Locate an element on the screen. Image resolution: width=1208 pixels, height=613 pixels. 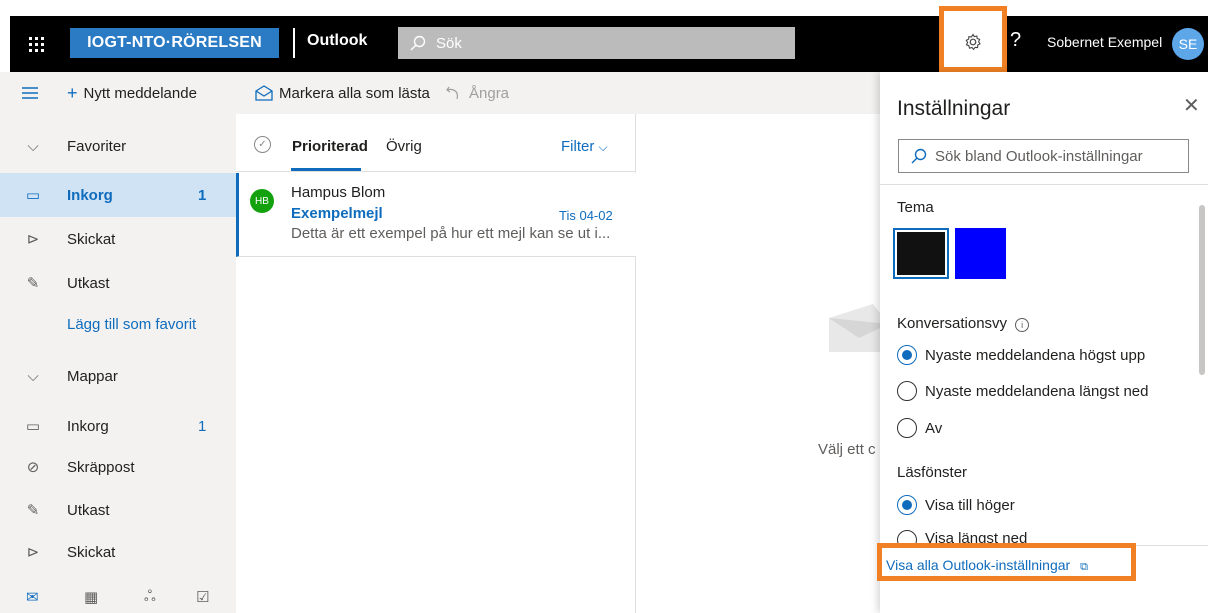
brand-logo: IOGT-NTO·RÖRELSEN is located at coordinates (174, 43).